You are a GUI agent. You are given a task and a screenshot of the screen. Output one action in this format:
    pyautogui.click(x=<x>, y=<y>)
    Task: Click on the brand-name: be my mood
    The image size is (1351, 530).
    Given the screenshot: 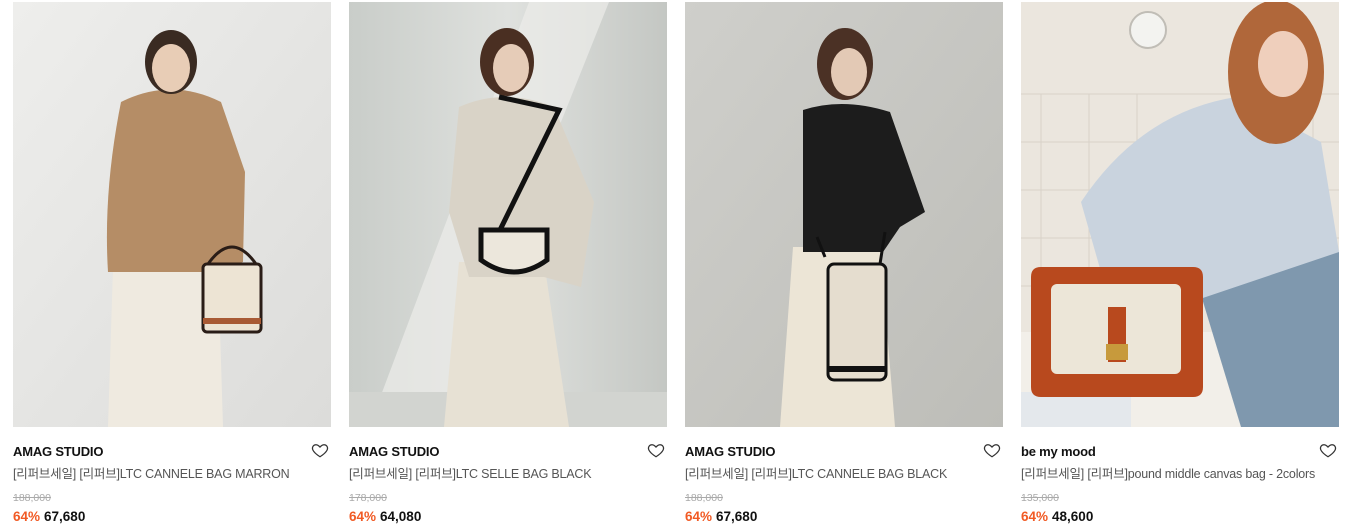 What is the action you would take?
    pyautogui.click(x=1058, y=451)
    